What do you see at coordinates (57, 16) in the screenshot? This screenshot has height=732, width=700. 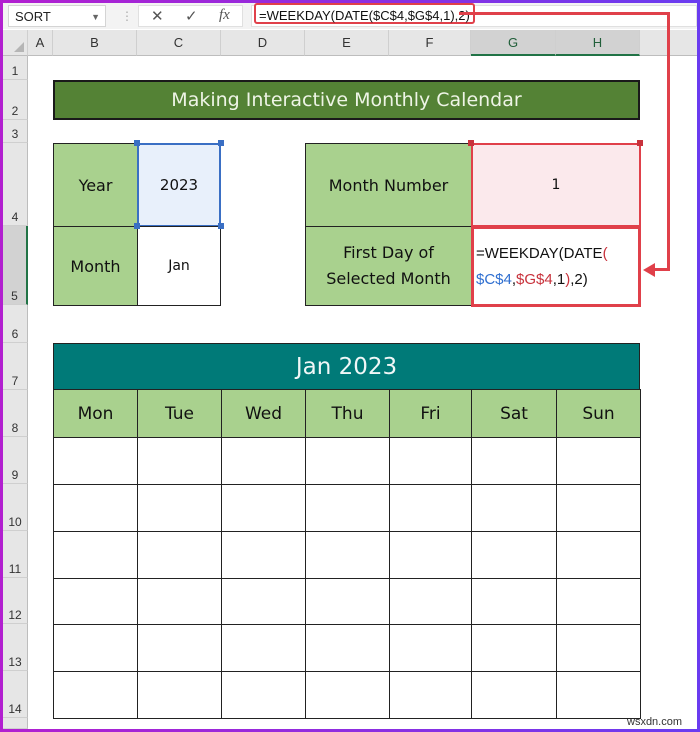 I see `name-box: SORT ▼` at bounding box center [57, 16].